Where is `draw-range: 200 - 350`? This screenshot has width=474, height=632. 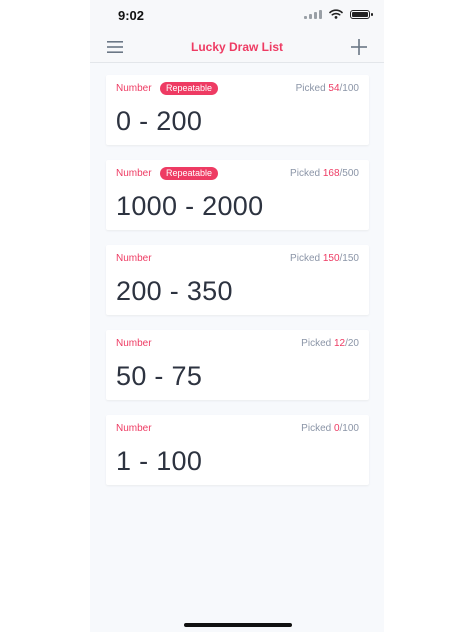 draw-range: 200 - 350 is located at coordinates (174, 291).